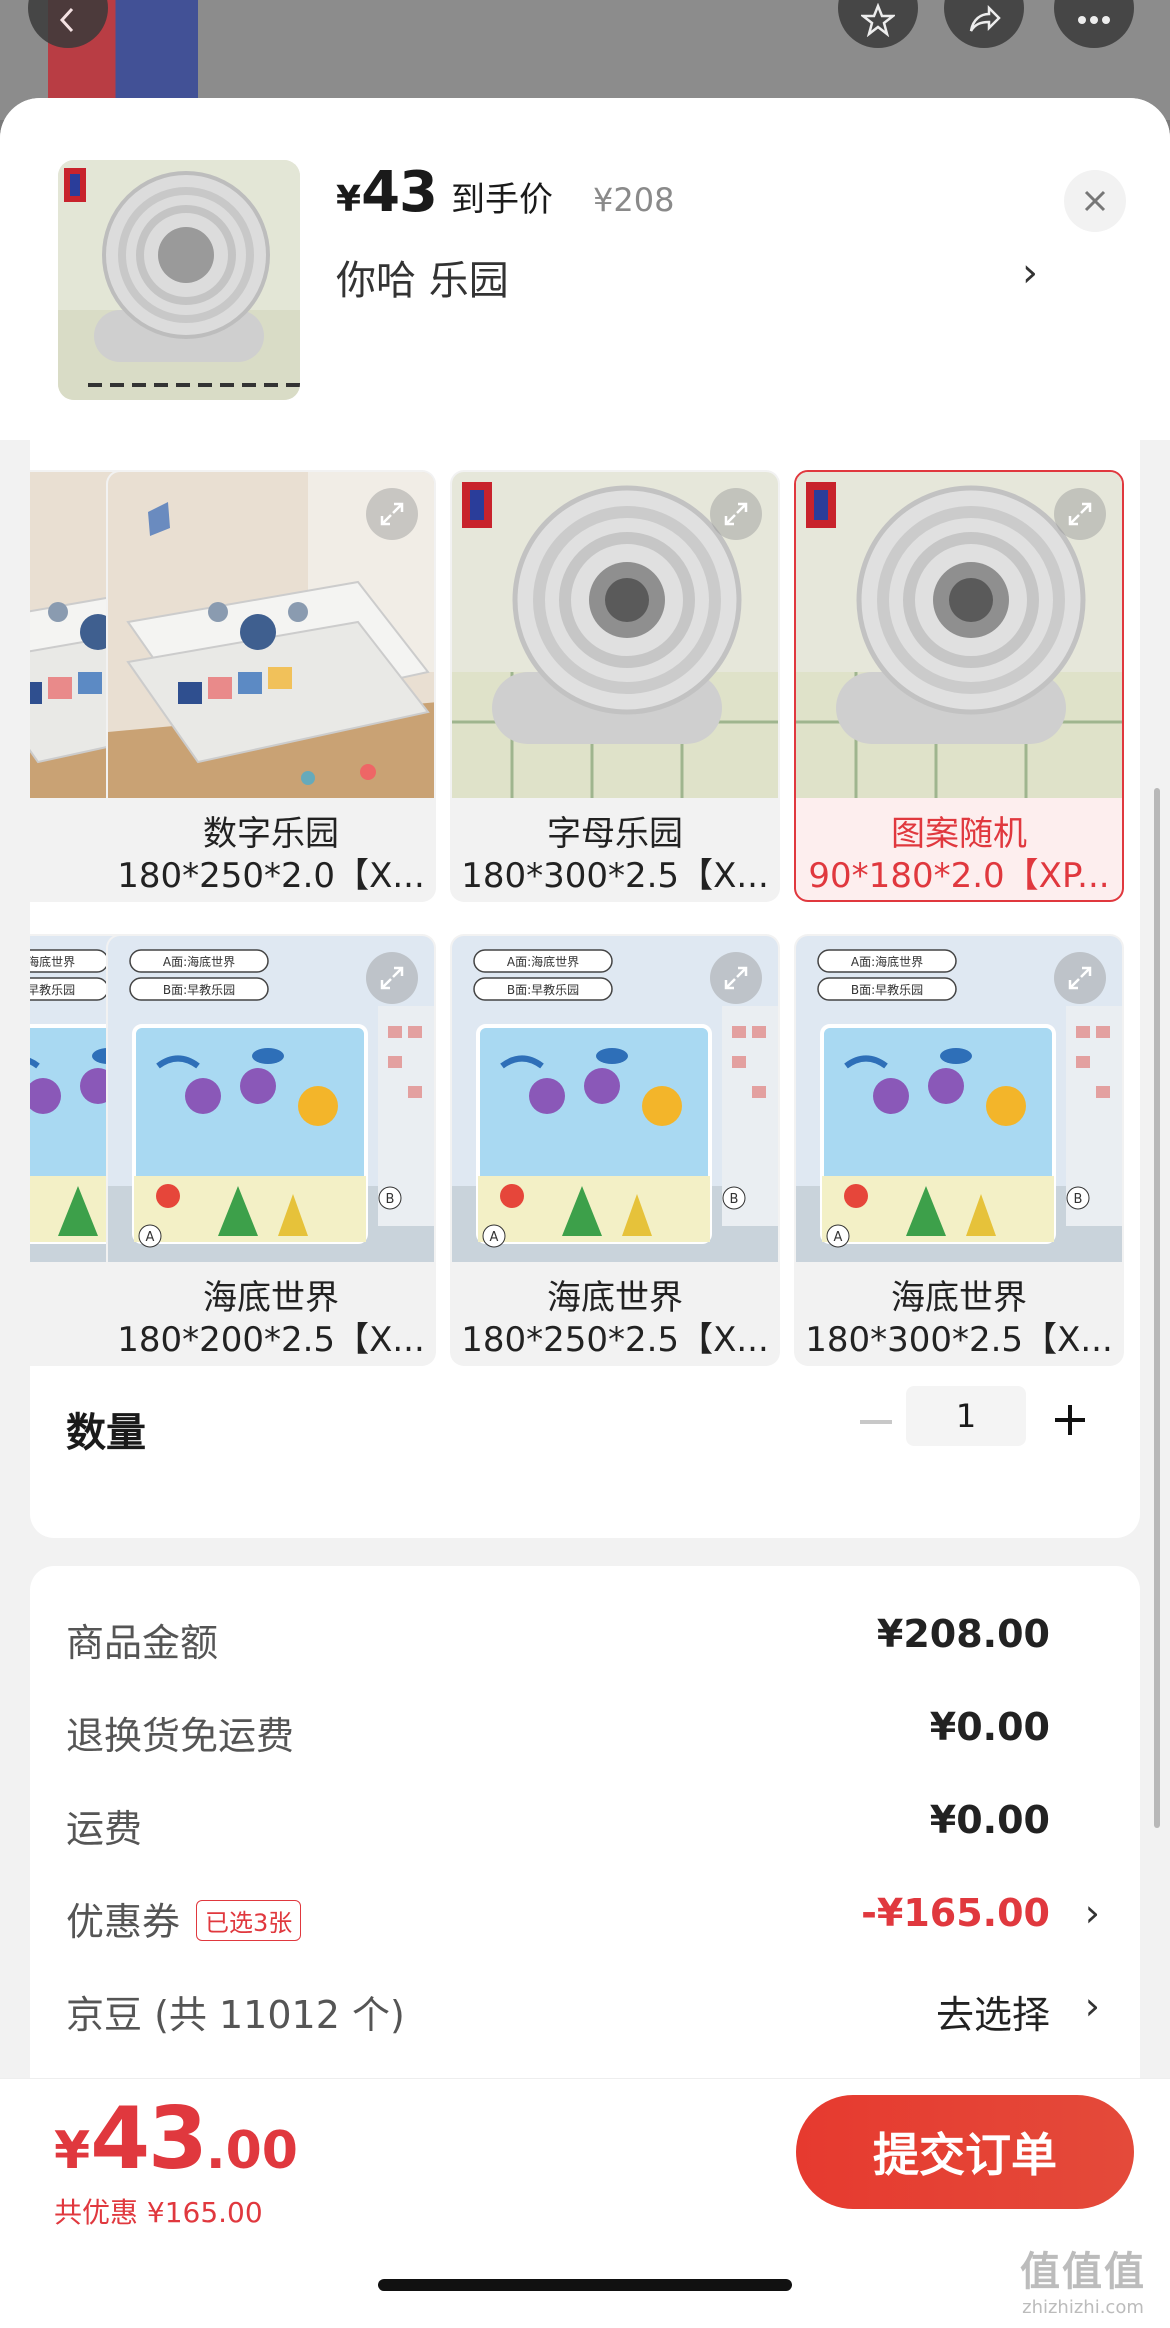 This screenshot has height=2328, width=1170. What do you see at coordinates (585, 269) in the screenshot?
I see `sheet-header: ¥ 43 到手价 ¥208 你哈 乐园 ›` at bounding box center [585, 269].